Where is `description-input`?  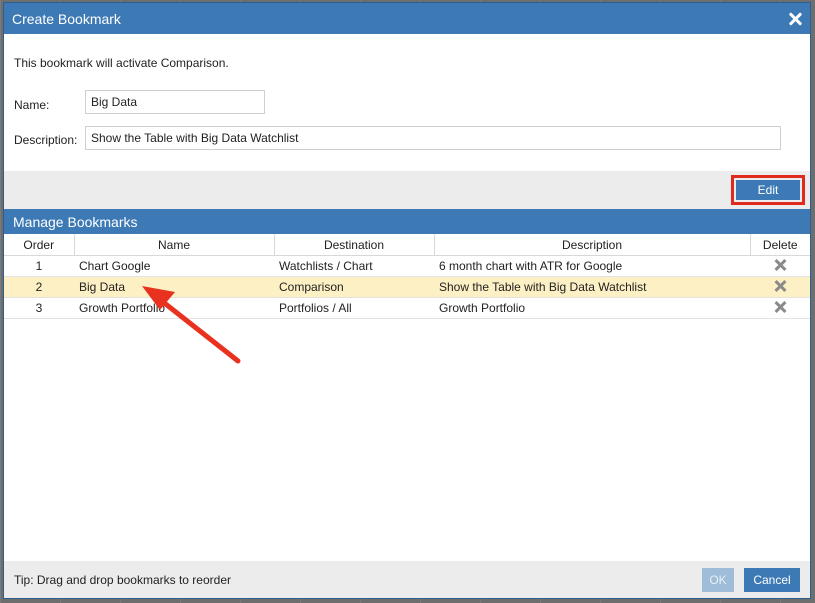
description-input is located at coordinates (433, 138).